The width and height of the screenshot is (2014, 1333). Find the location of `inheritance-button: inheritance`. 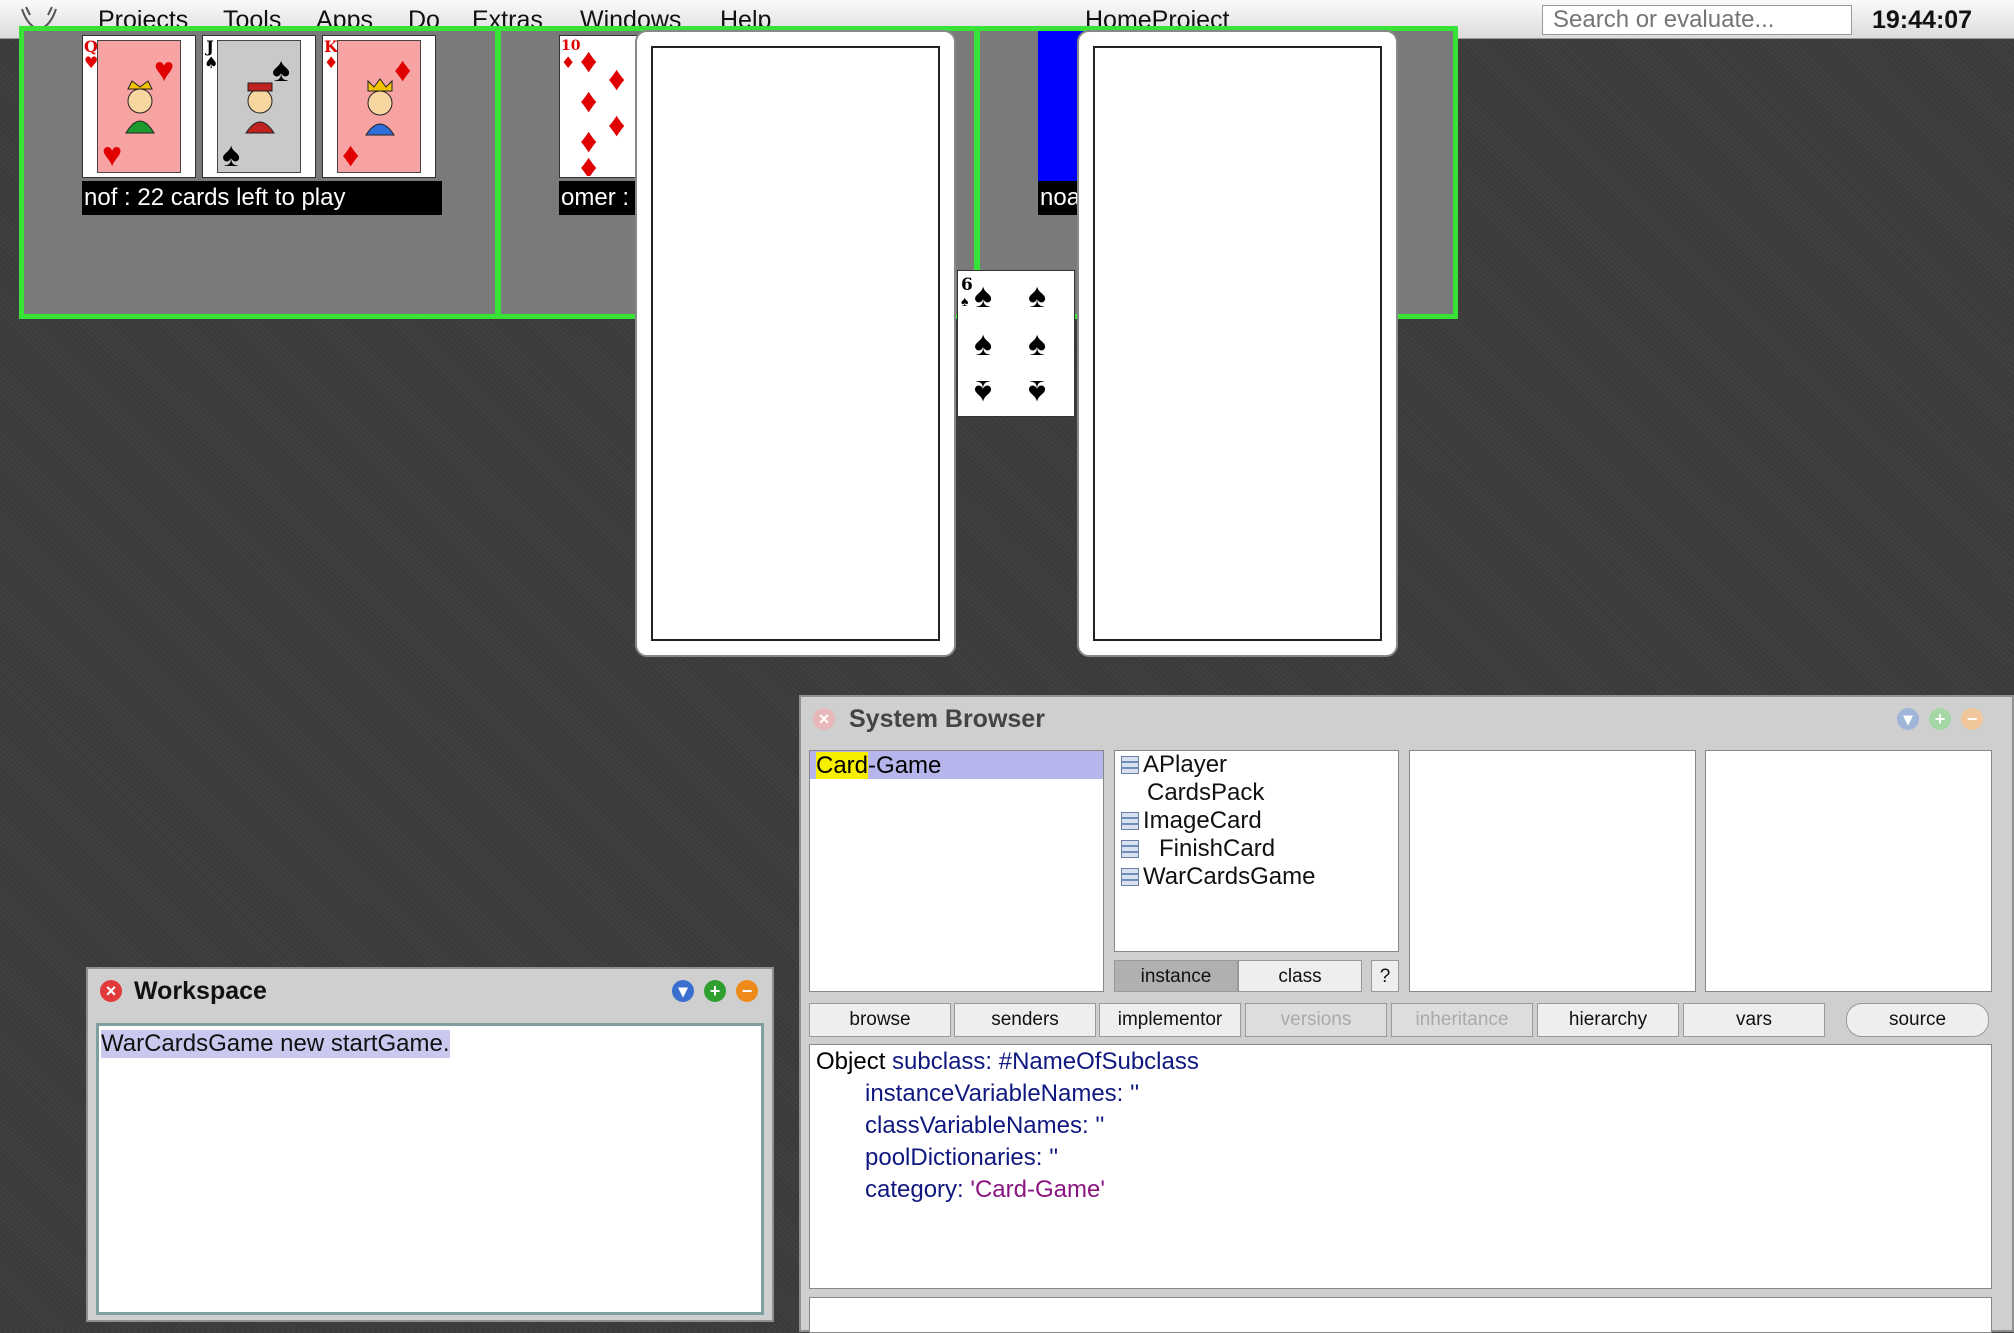

inheritance-button: inheritance is located at coordinates (1462, 1020).